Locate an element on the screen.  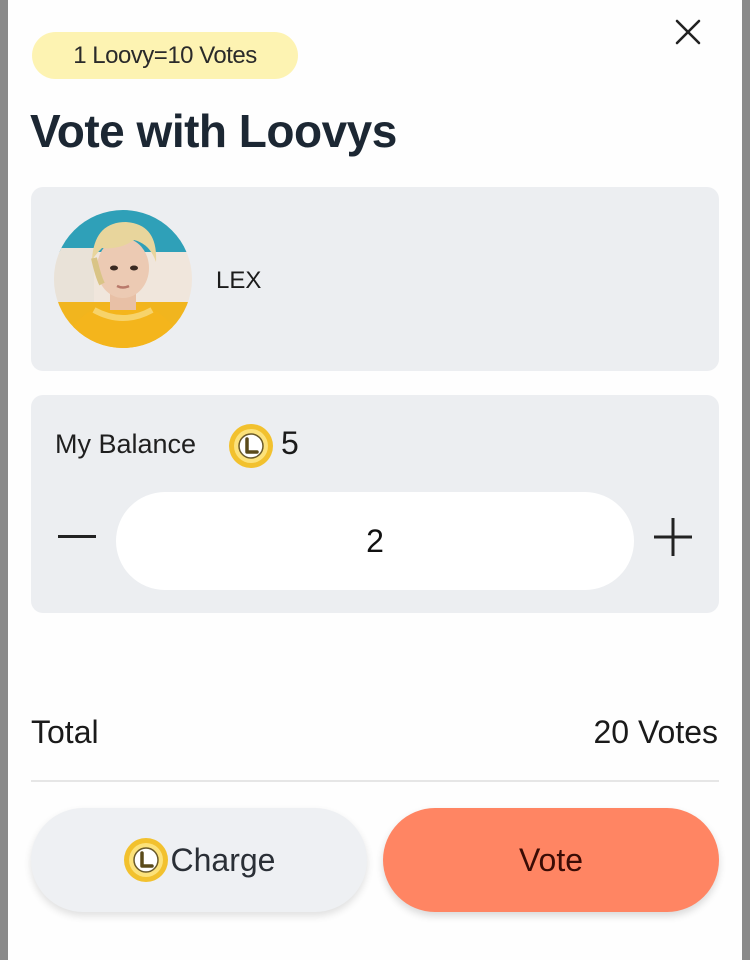
artist-photo is located at coordinates (123, 279).